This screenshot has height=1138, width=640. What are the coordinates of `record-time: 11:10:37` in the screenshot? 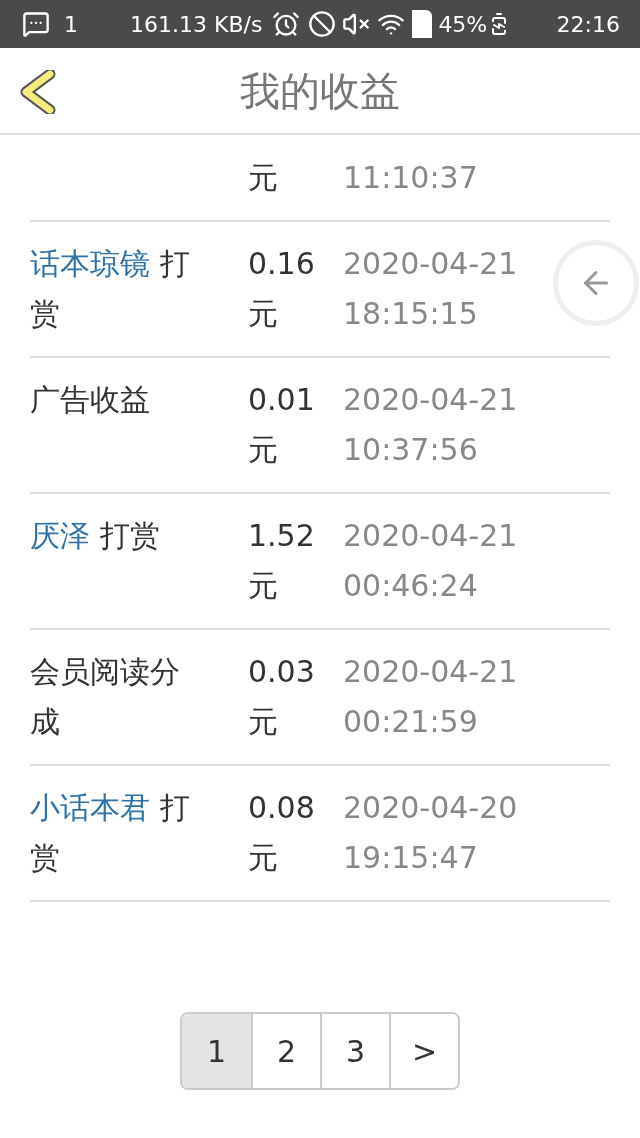 It's located at (410, 178).